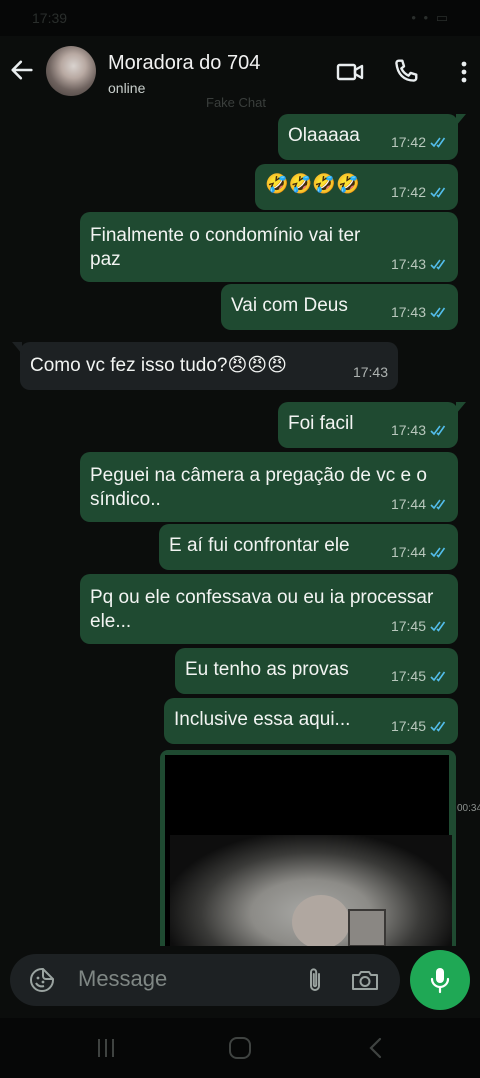  I want to click on message-bubble-outgoing: E aí fui confrontar ele 17:44, so click(308, 547).